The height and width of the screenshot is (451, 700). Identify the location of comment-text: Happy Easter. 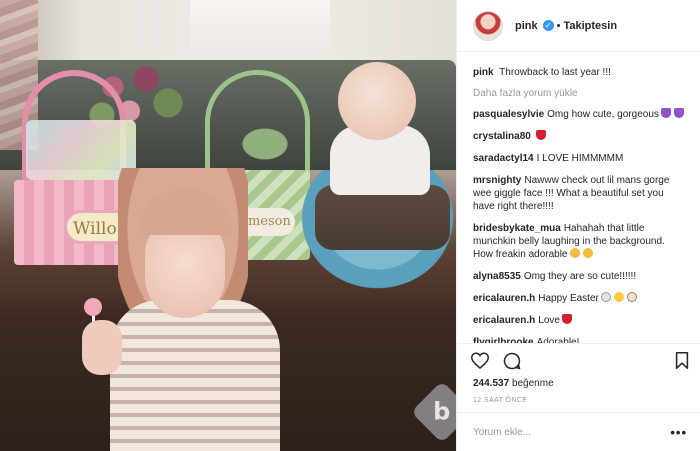
(568, 298).